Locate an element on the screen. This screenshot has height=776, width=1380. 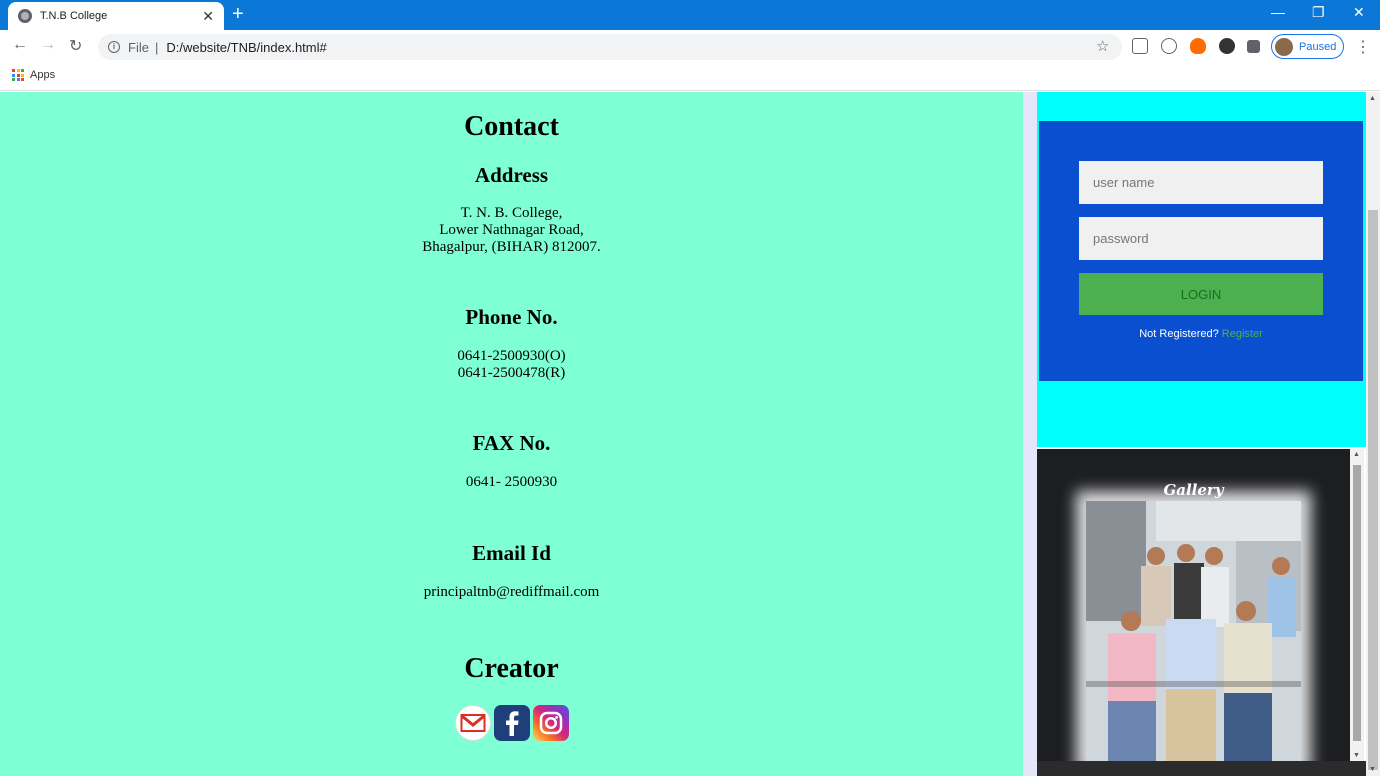
speed-dial-icon is located at coordinates (1169, 46).